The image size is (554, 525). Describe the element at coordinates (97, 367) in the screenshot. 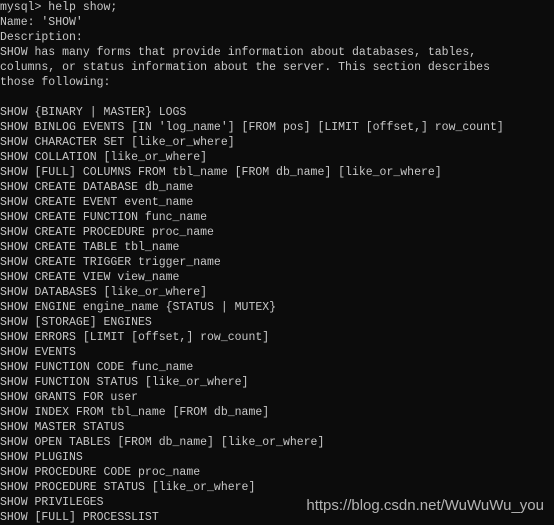

I see `output-line: SHOW FUNCTION CODE func_name` at that location.